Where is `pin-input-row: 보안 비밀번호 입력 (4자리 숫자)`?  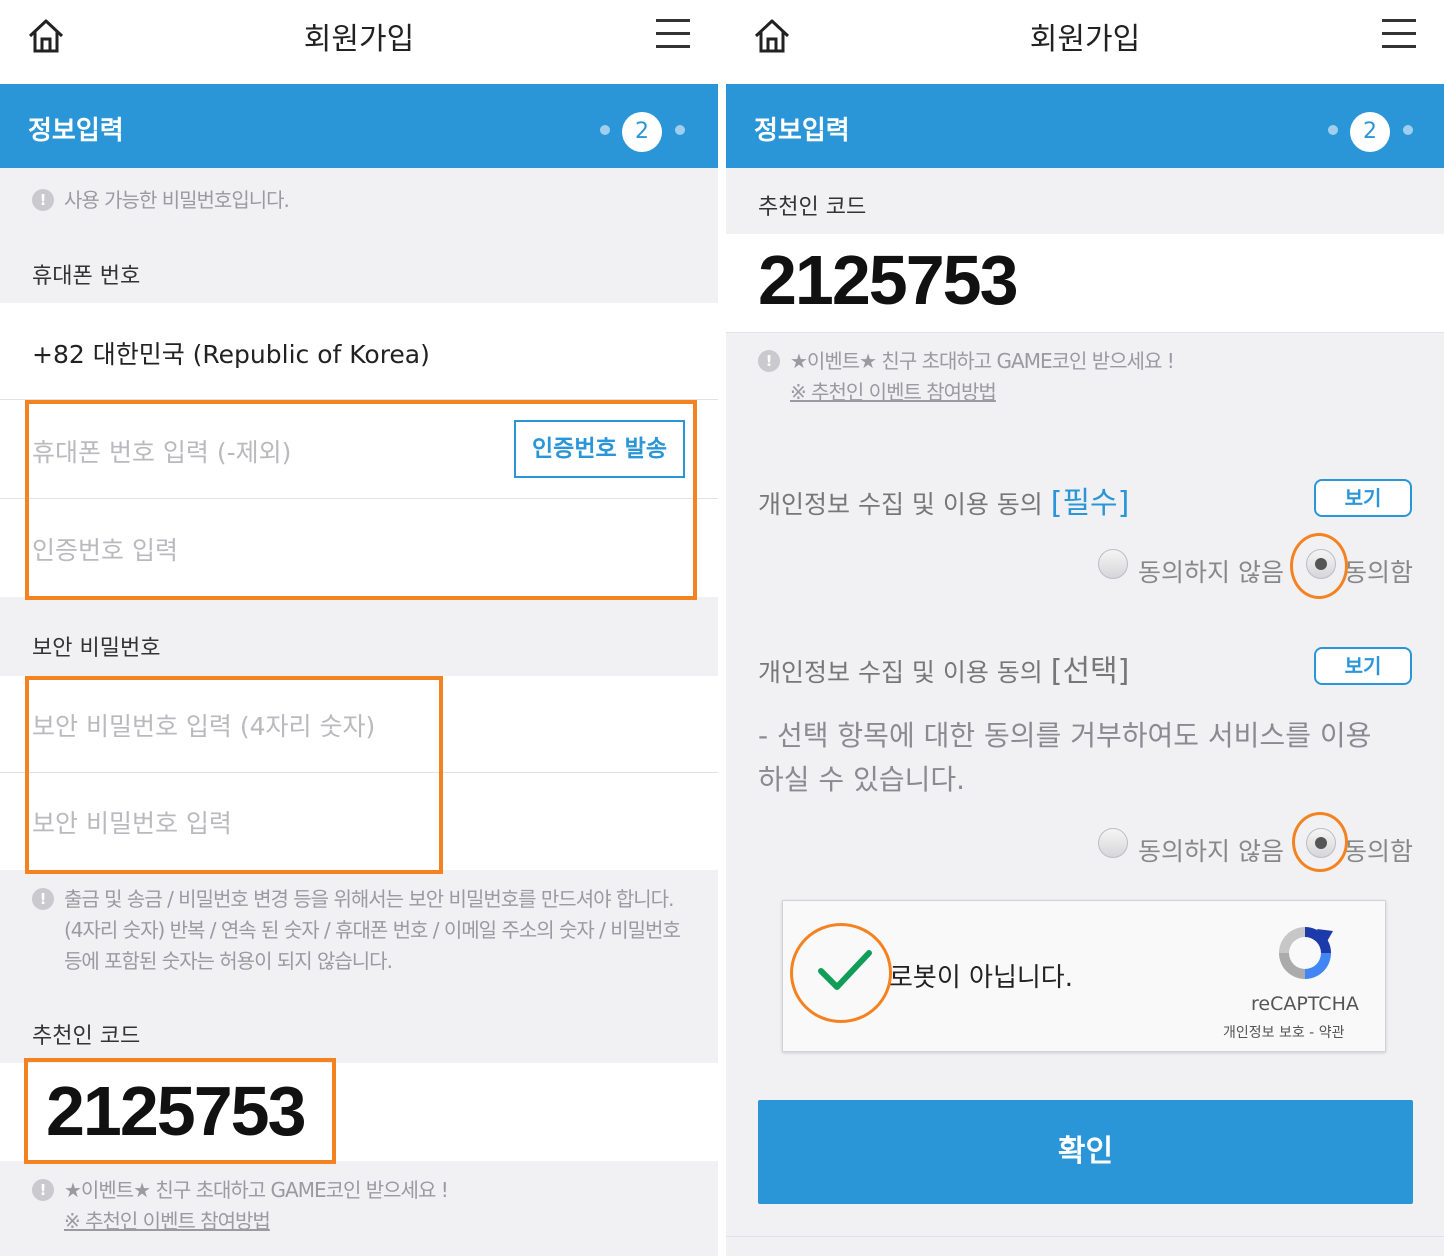 pin-input-row: 보안 비밀번호 입력 (4자리 숫자) is located at coordinates (359, 724).